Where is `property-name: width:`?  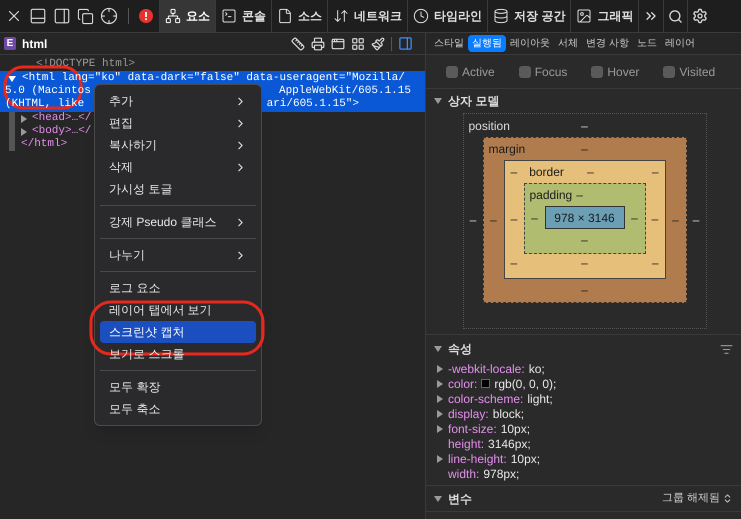
property-name: width: is located at coordinates (464, 474).